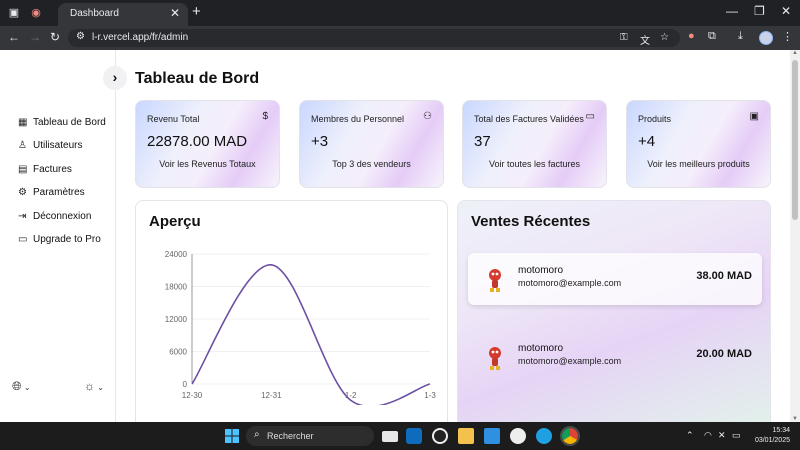 This screenshot has height=450, width=800. Describe the element at coordinates (300, 327) in the screenshot. I see `overview-chart: 0600012000180002400012-30 12-31 1-2 1-3` at that location.